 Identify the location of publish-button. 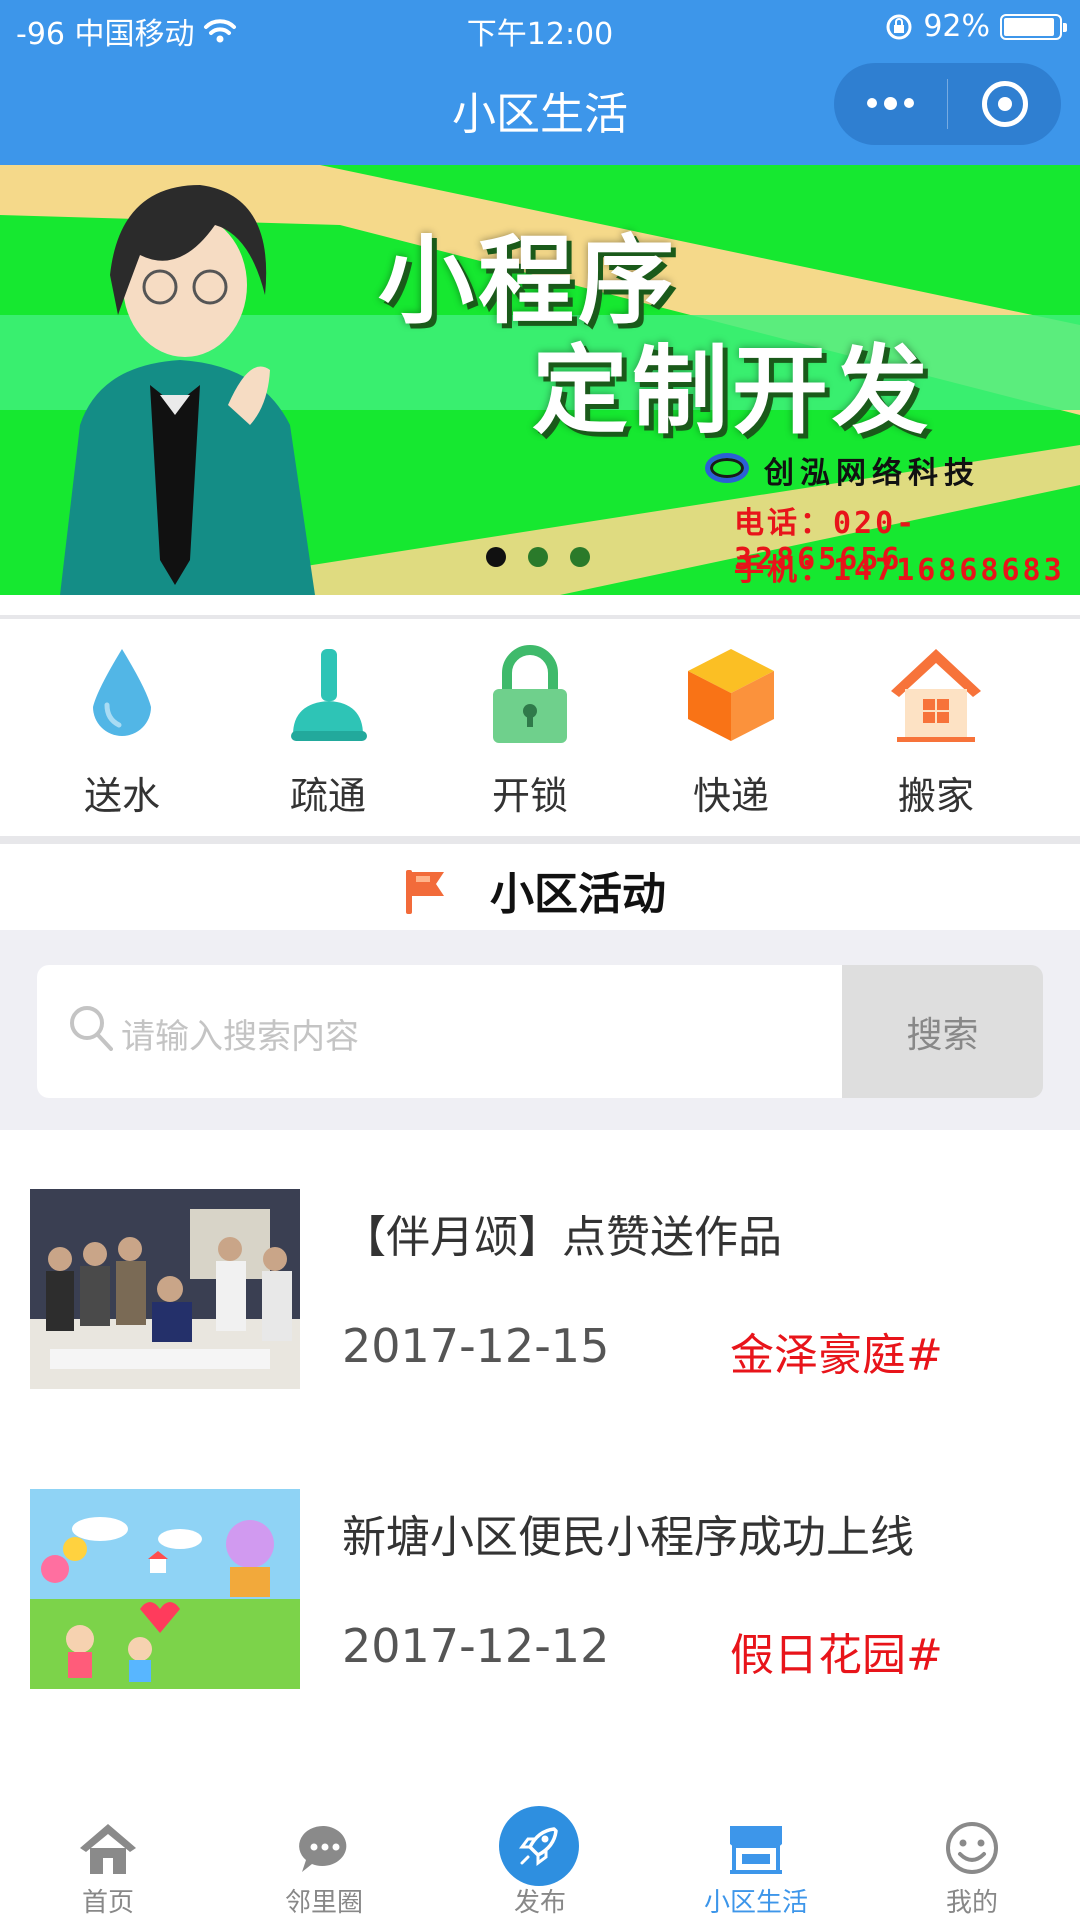
(539, 1846).